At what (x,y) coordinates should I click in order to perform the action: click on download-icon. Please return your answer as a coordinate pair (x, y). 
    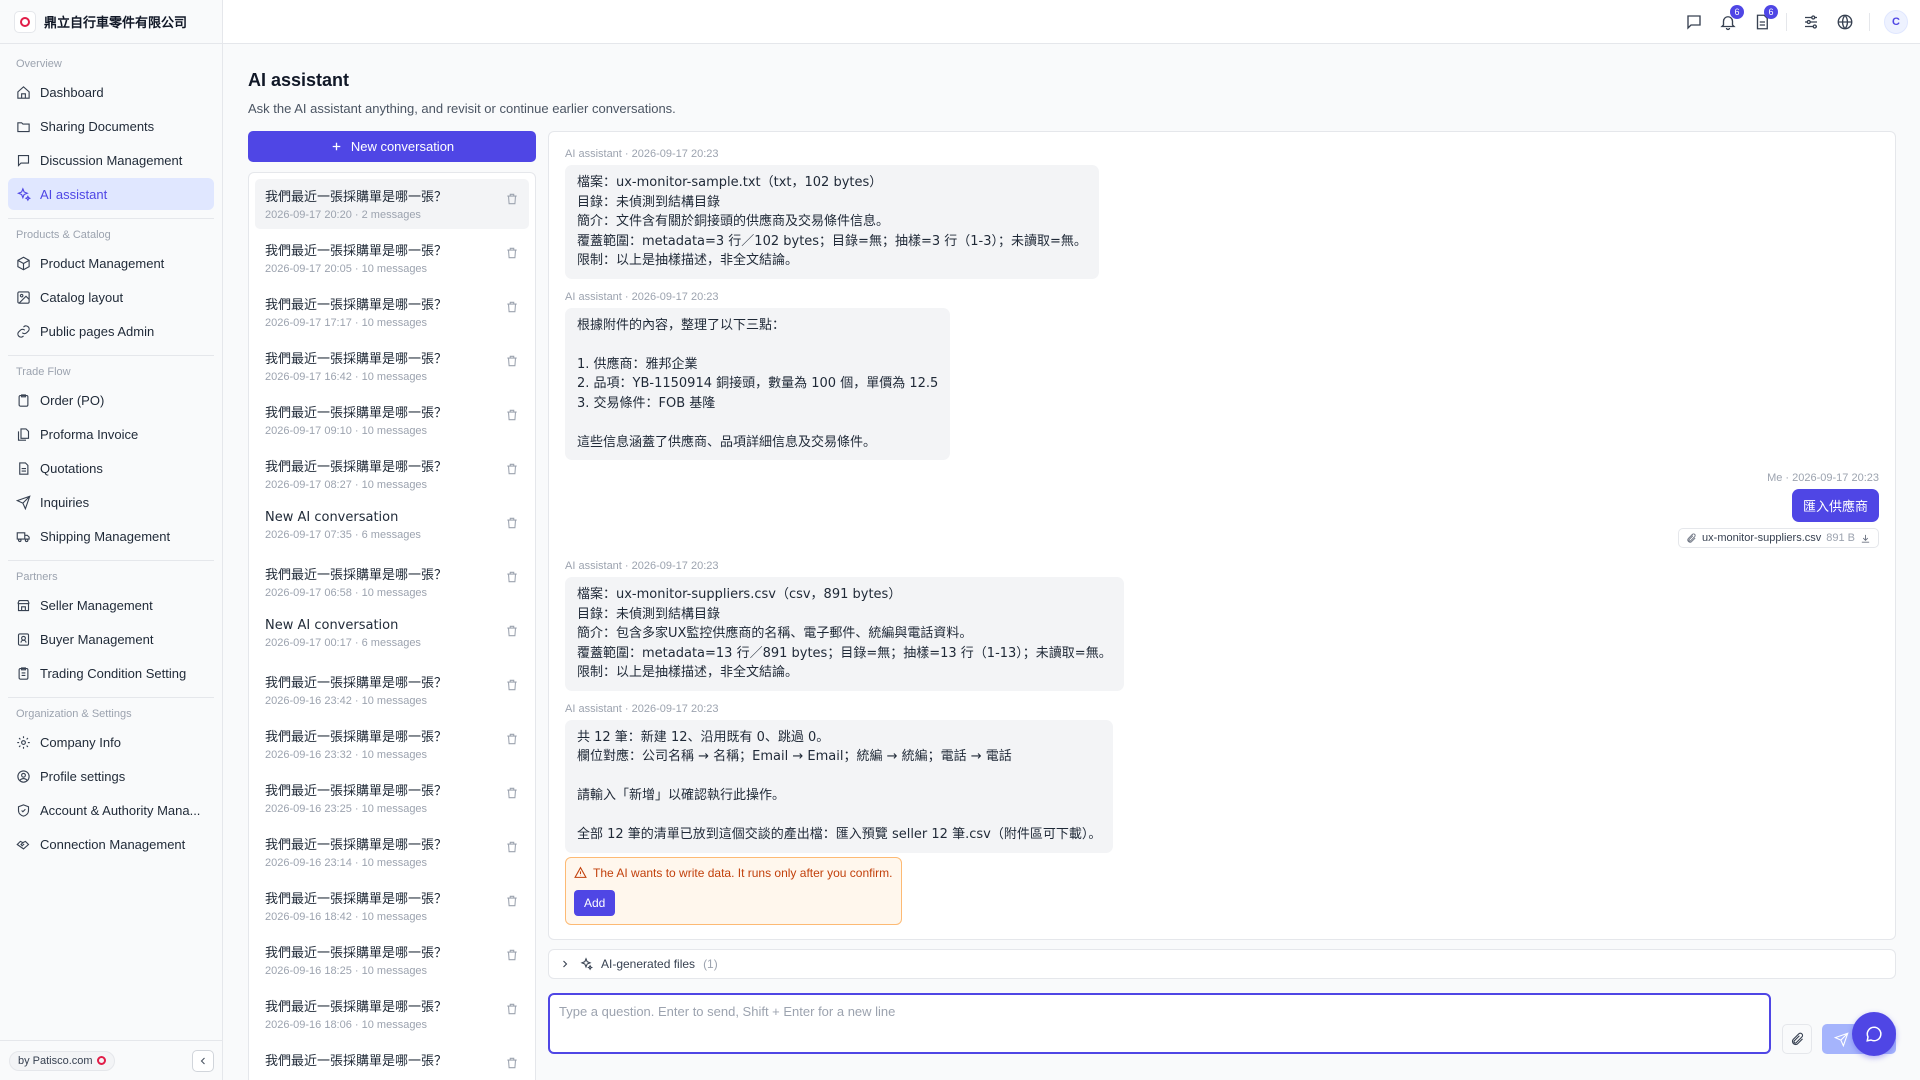
    Looking at the image, I should click on (1865, 538).